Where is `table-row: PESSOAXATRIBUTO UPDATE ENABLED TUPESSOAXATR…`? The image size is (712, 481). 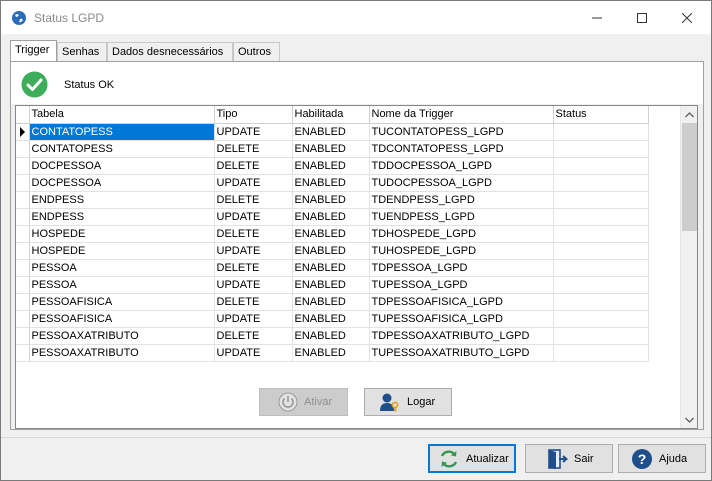 table-row: PESSOAXATRIBUTO UPDATE ENABLED TUPESSOAXATR… is located at coordinates (332, 353).